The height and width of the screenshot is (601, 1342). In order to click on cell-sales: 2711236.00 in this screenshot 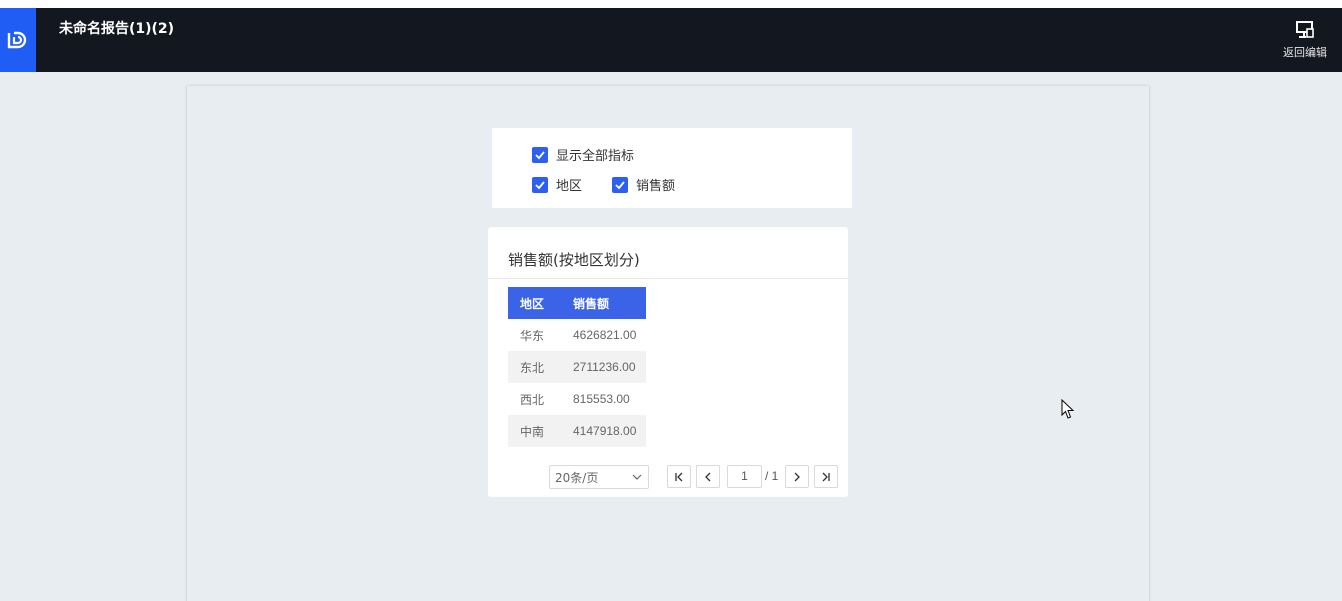, I will do `click(602, 367)`.